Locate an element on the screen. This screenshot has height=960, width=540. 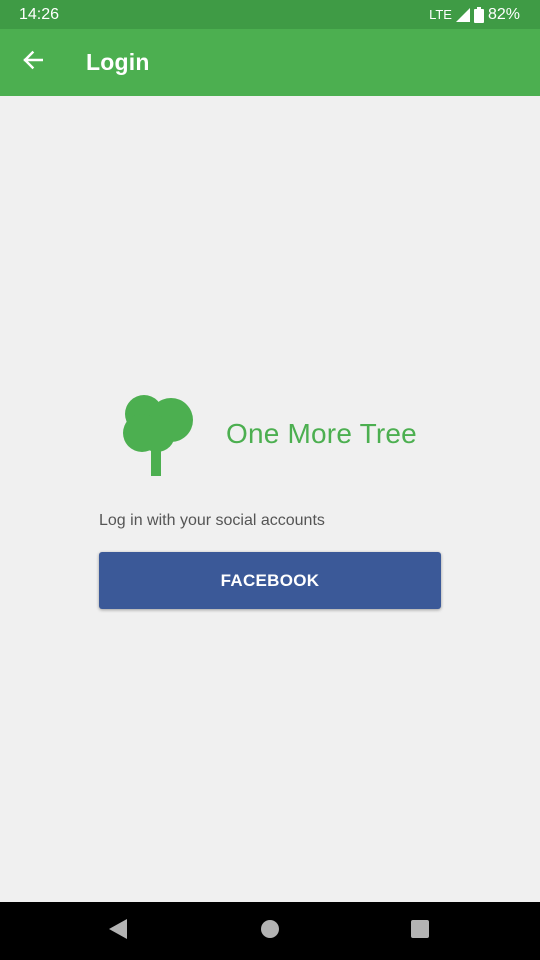
app-logo: One More Tree is located at coordinates (269, 434).